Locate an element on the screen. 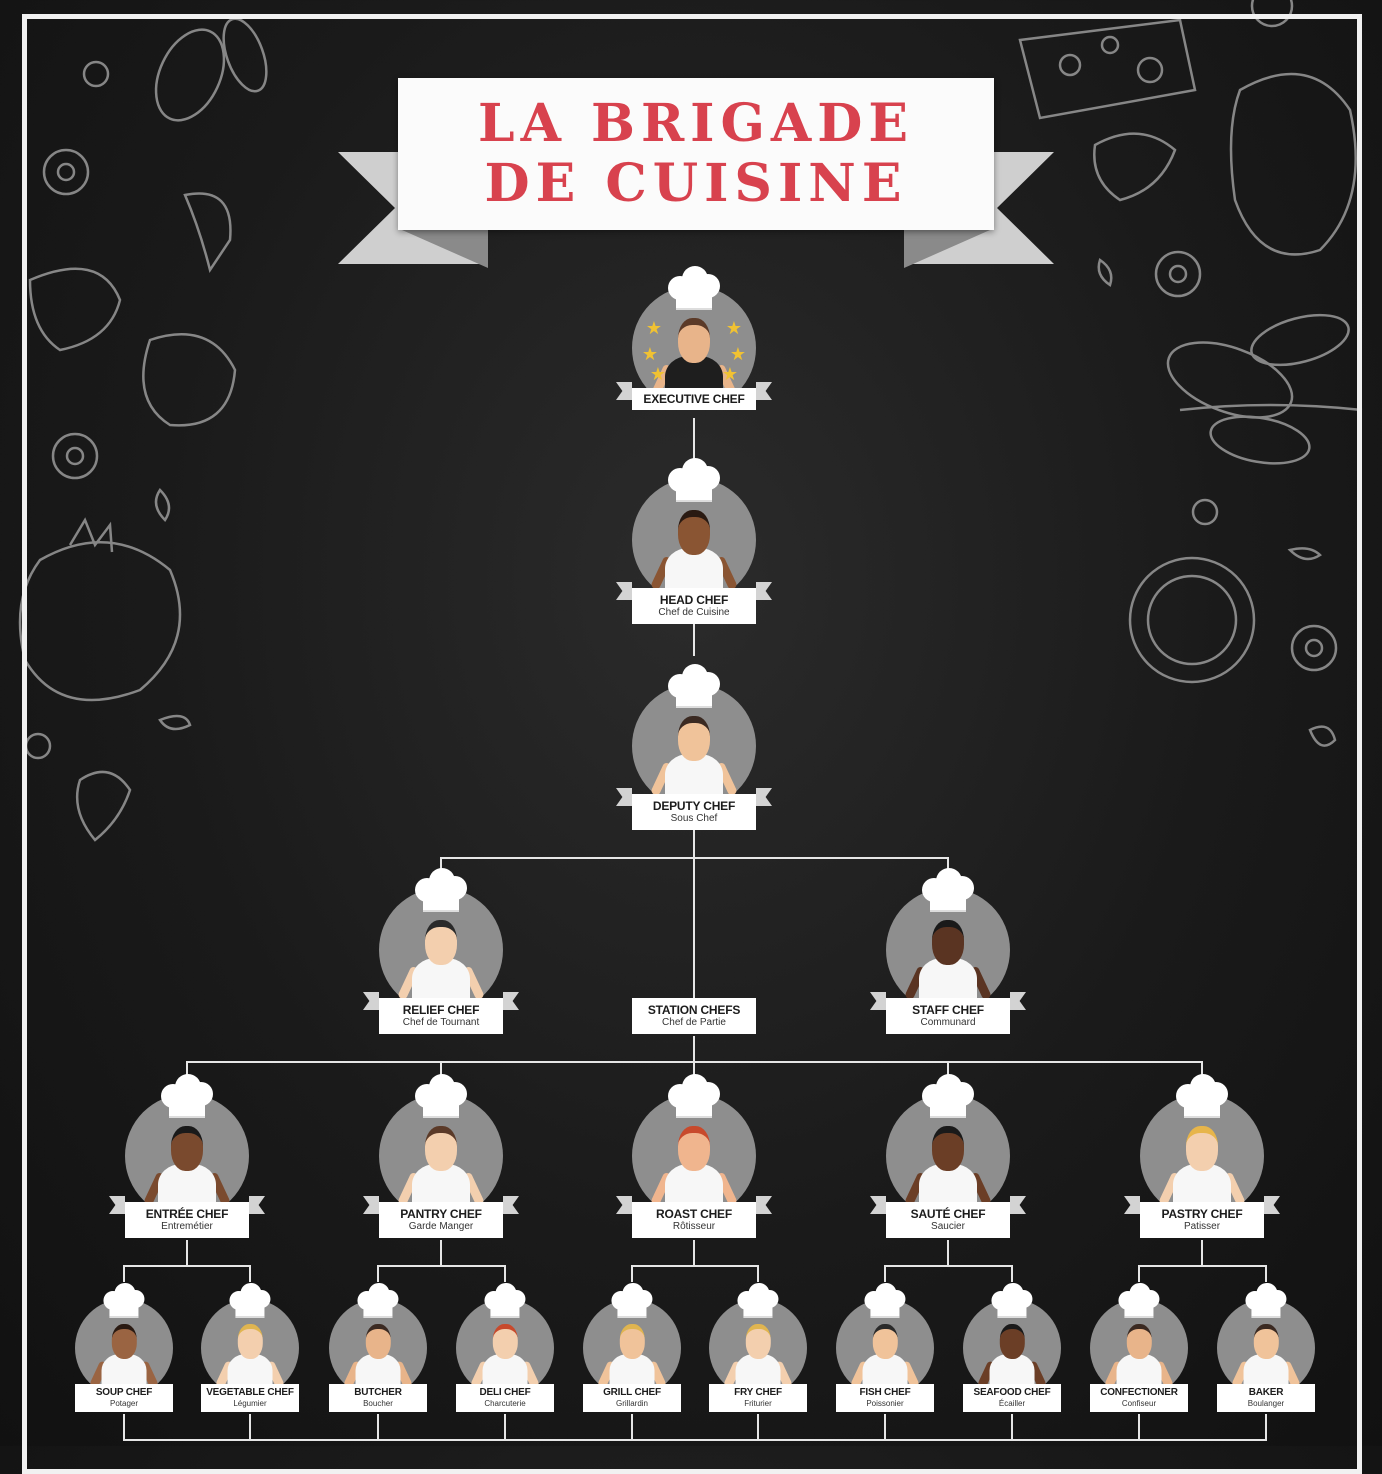 This screenshot has height=1474, width=1382. chef-subtitle: Chef de Partie is located at coordinates (694, 1022).